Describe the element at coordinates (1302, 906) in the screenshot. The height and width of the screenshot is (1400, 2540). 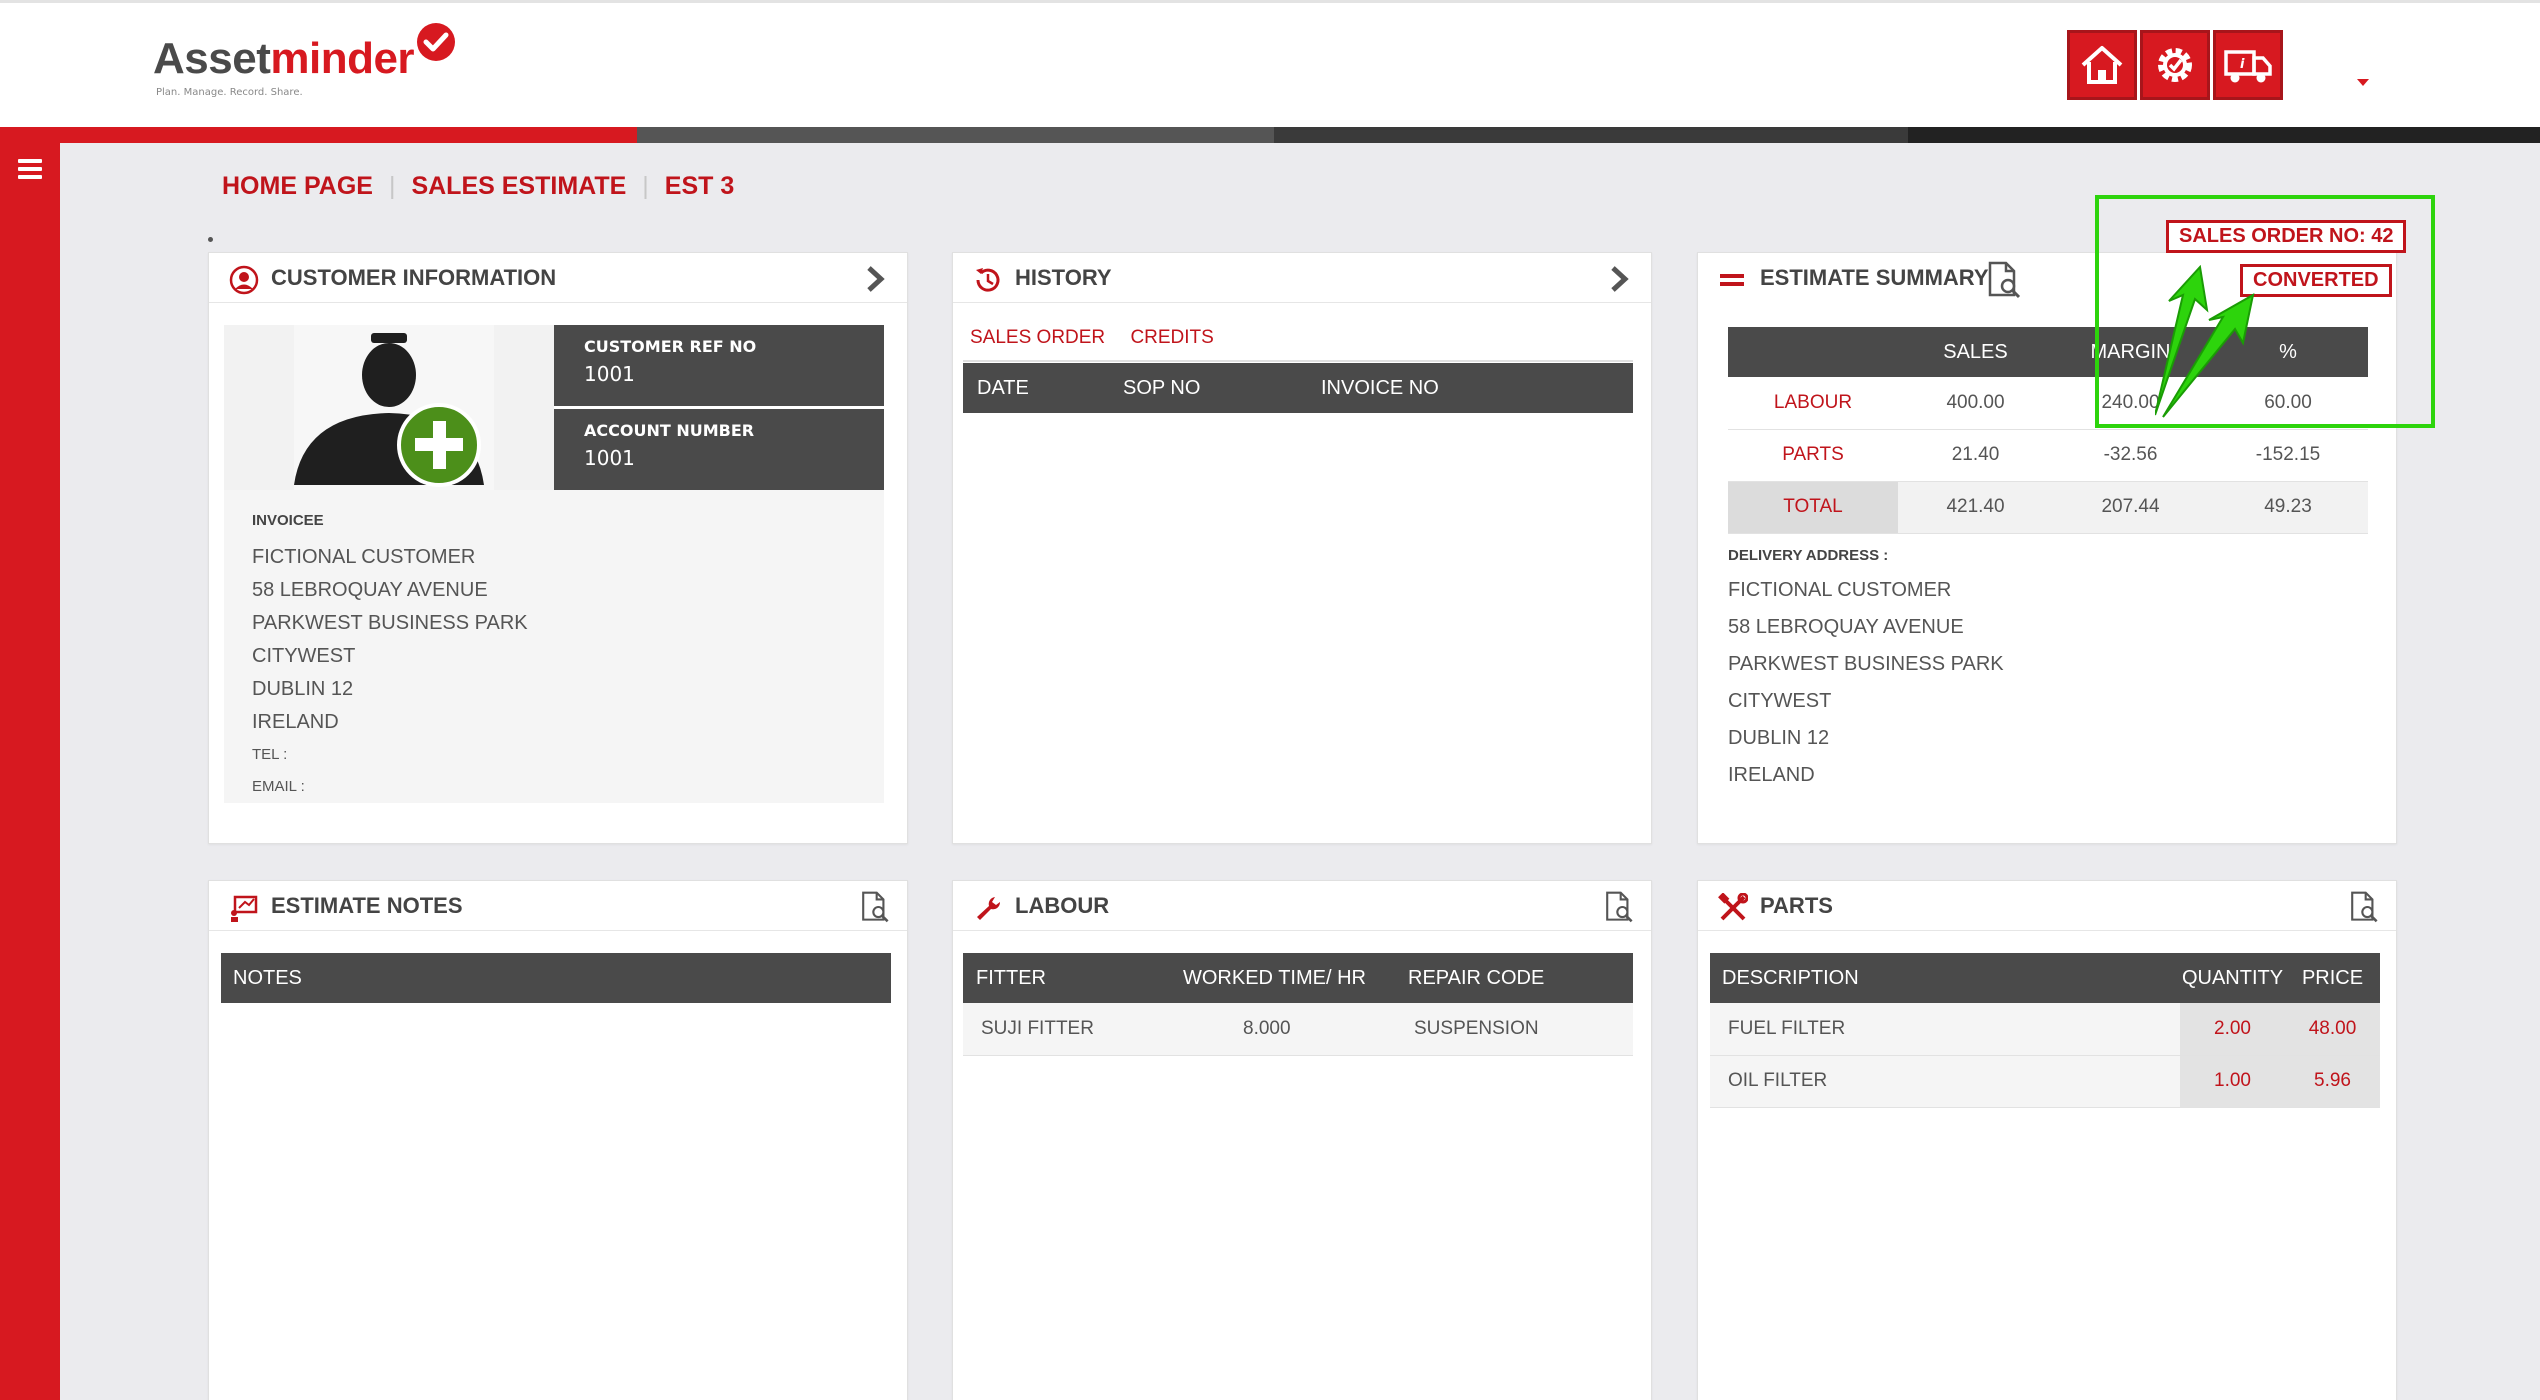
I see `panel-header: LABOUR` at that location.